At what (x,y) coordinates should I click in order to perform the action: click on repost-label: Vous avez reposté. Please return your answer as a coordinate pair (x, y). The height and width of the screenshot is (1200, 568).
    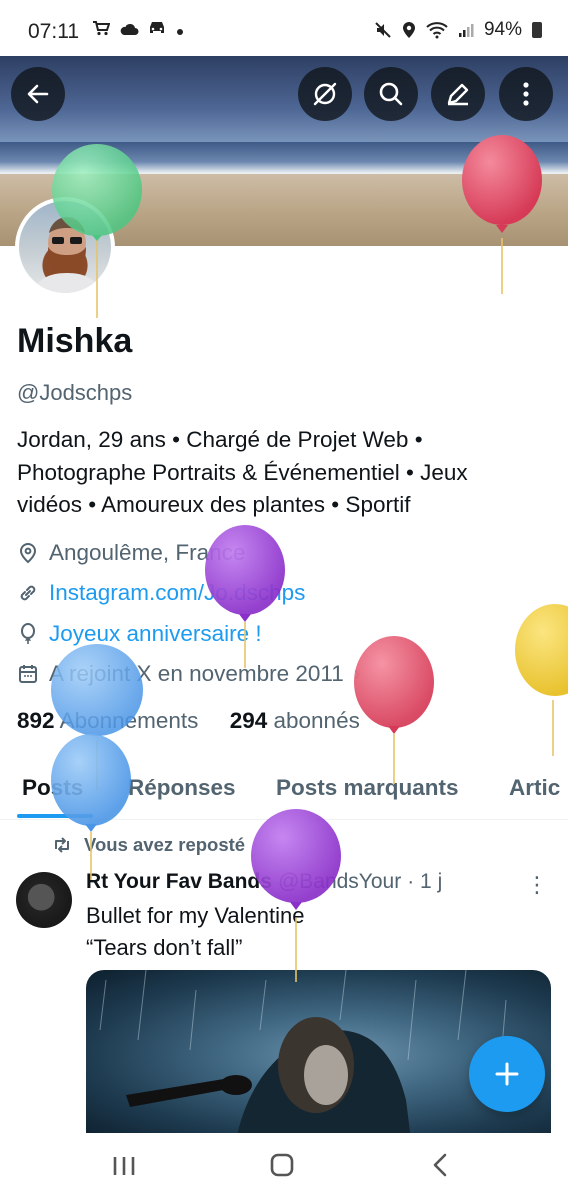
    Looking at the image, I should click on (165, 844).